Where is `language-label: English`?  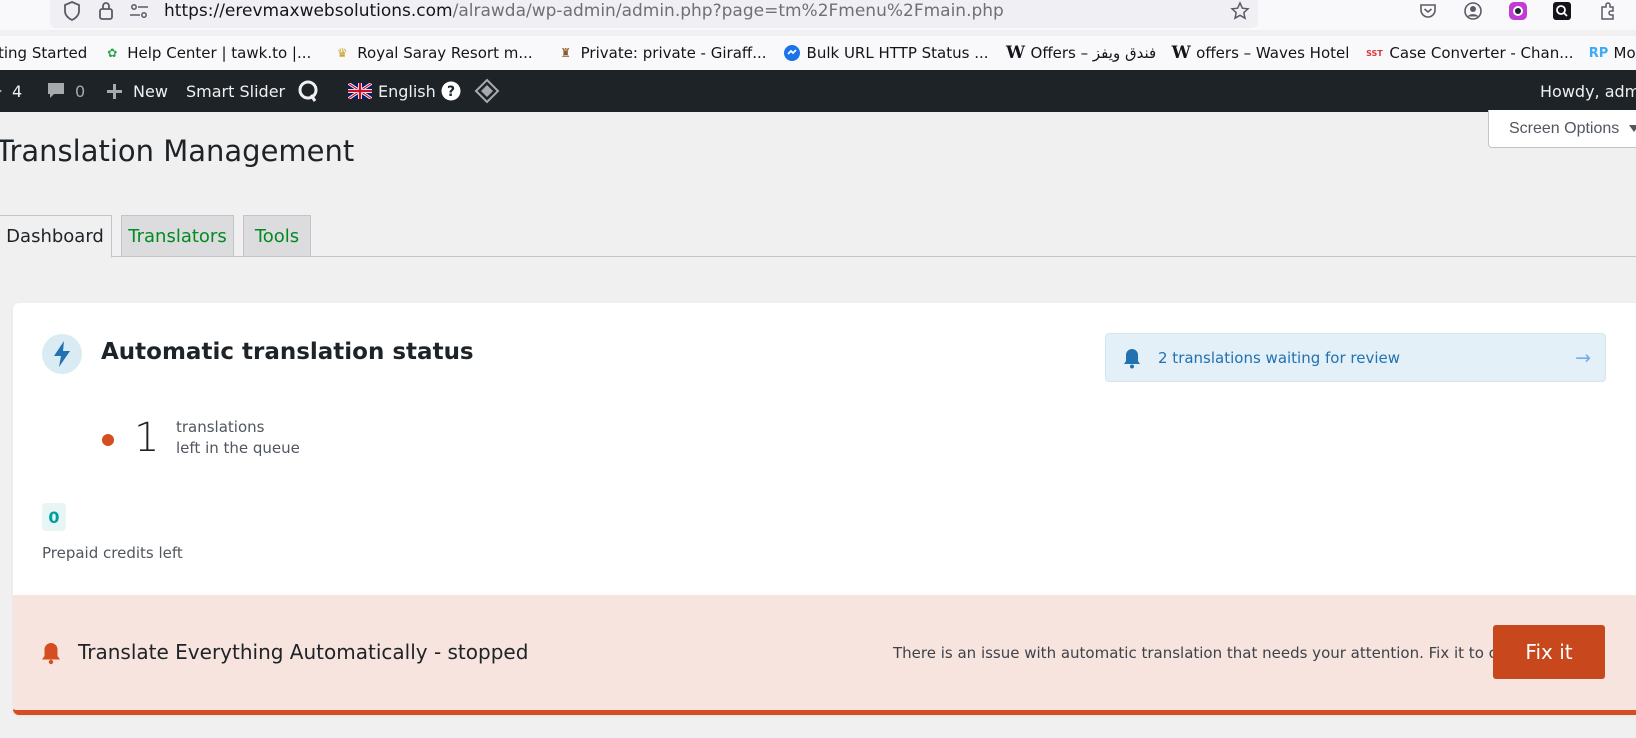 language-label: English is located at coordinates (407, 91).